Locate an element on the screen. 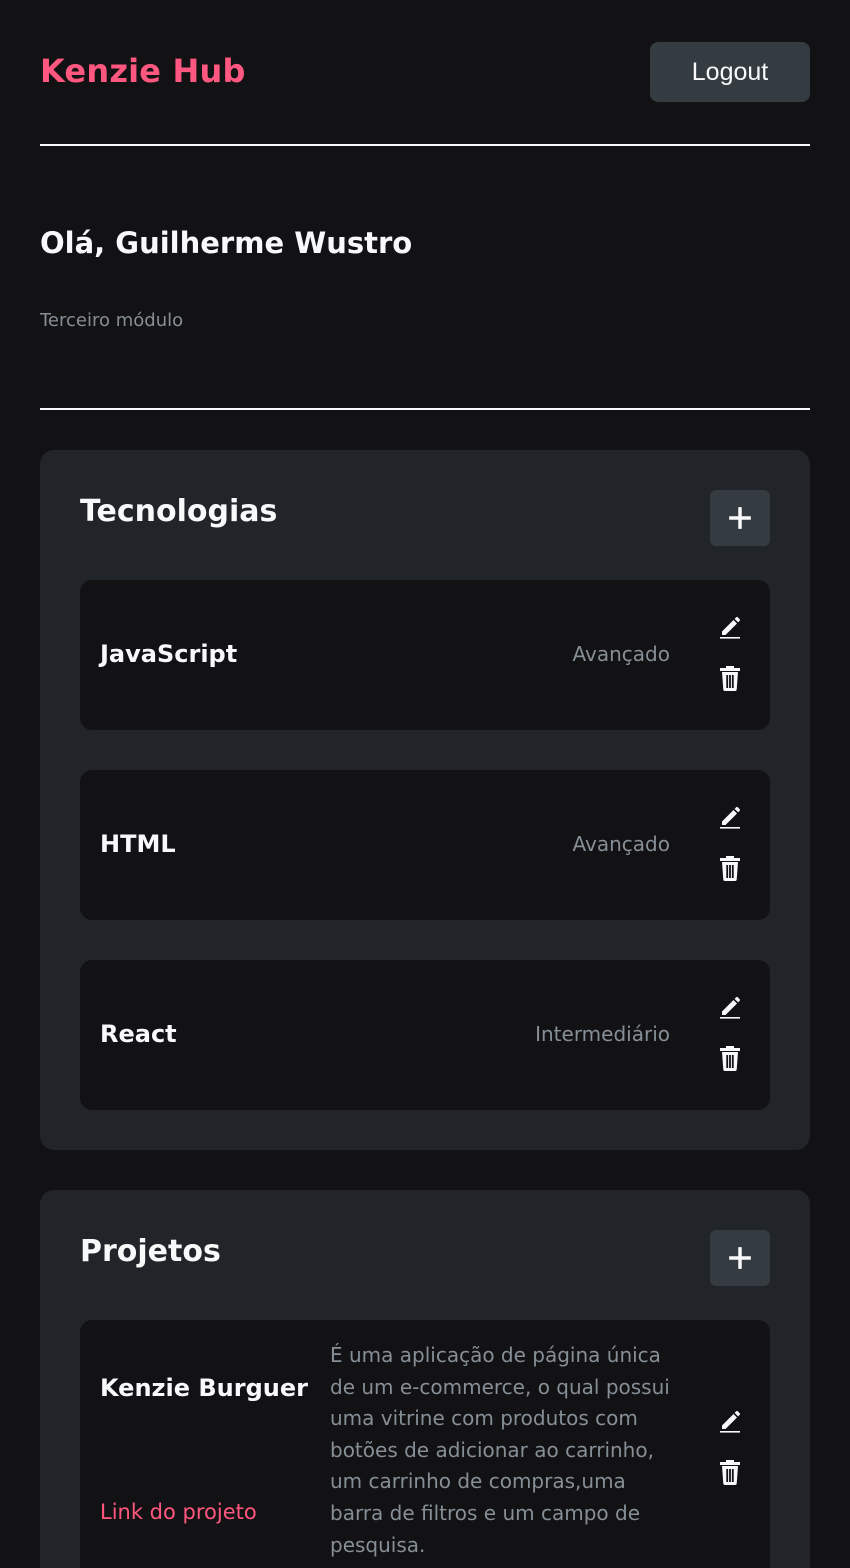  project-link: Link do projeto is located at coordinates (178, 1512).